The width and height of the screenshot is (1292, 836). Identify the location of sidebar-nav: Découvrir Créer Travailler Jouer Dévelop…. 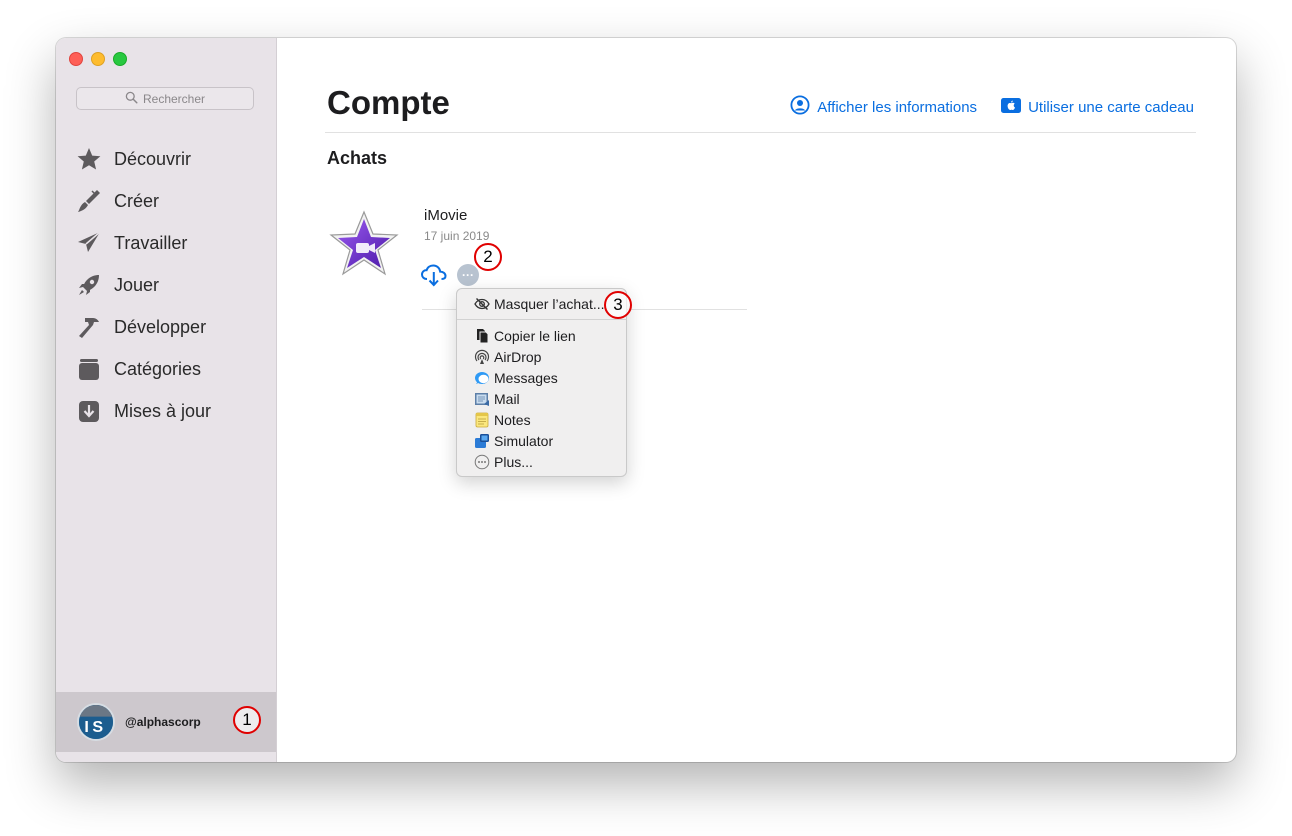
(166, 285).